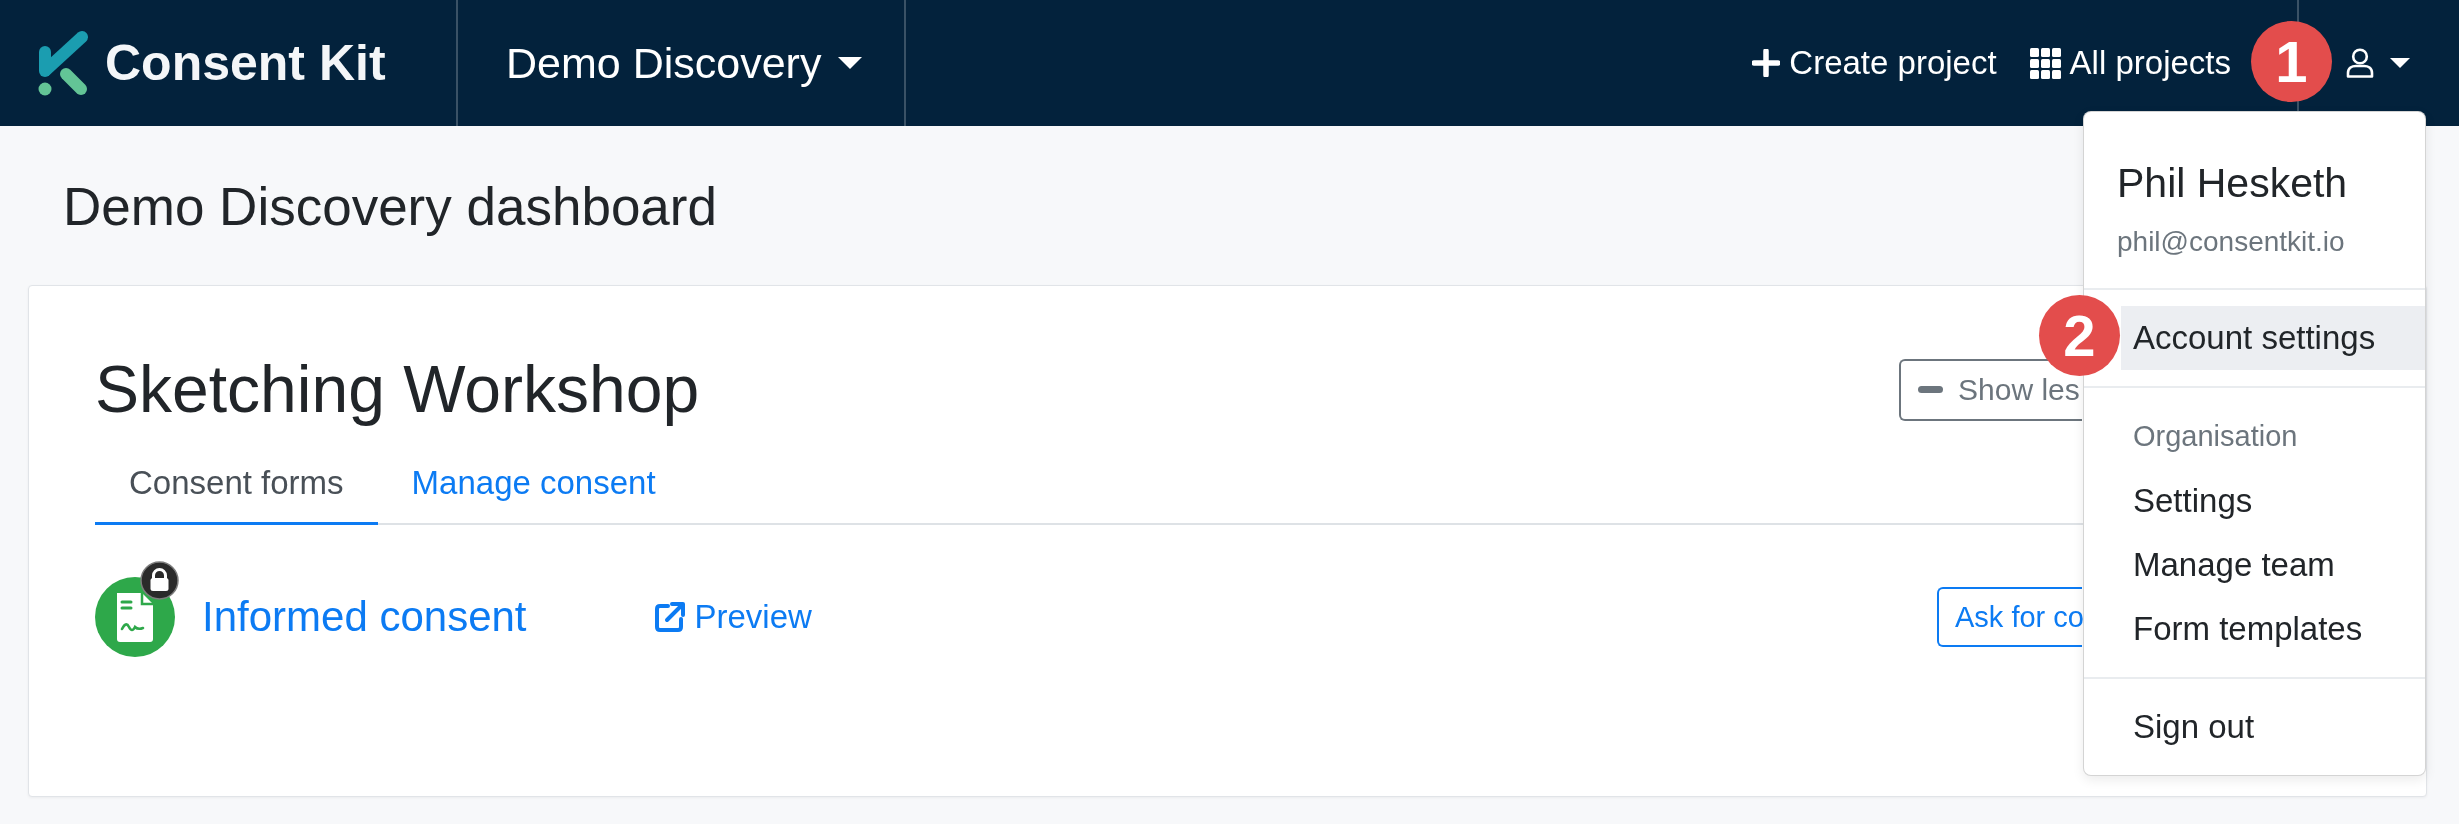 The width and height of the screenshot is (2459, 824). I want to click on all-projects-link: All projects, so click(2130, 63).